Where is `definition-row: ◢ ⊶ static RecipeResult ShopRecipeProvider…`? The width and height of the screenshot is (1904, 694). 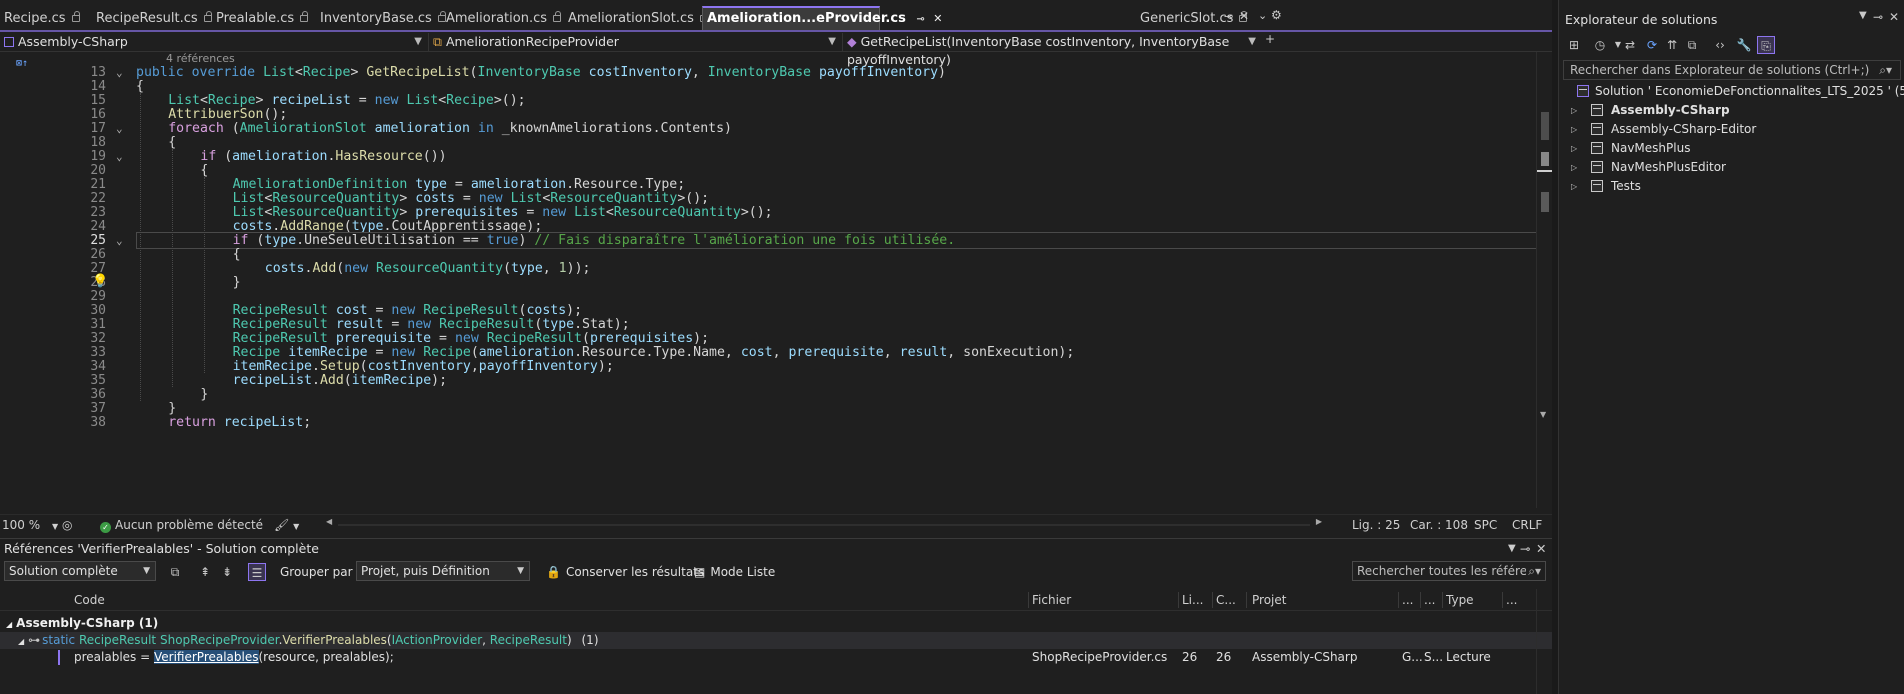 definition-row: ◢ ⊶ static RecipeResult ShopRecipeProvider… is located at coordinates (776, 640).